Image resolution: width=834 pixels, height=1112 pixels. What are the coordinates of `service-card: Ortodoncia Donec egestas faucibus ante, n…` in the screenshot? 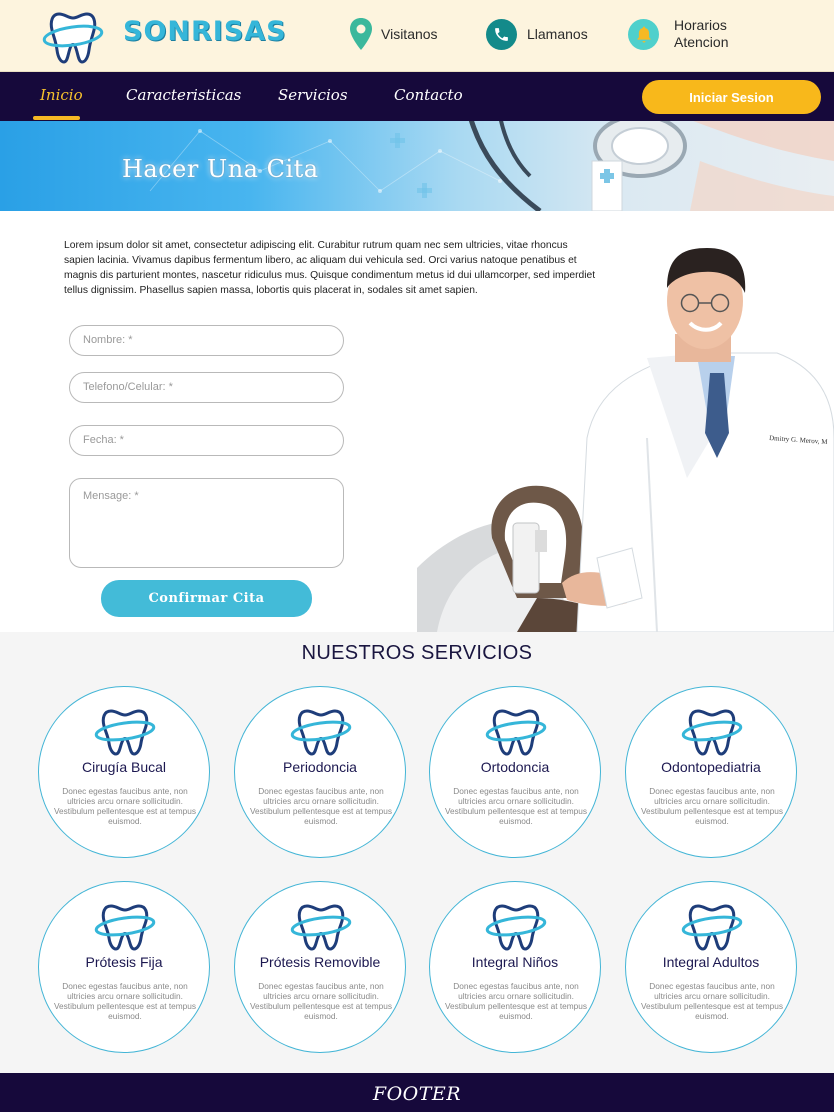 It's located at (515, 772).